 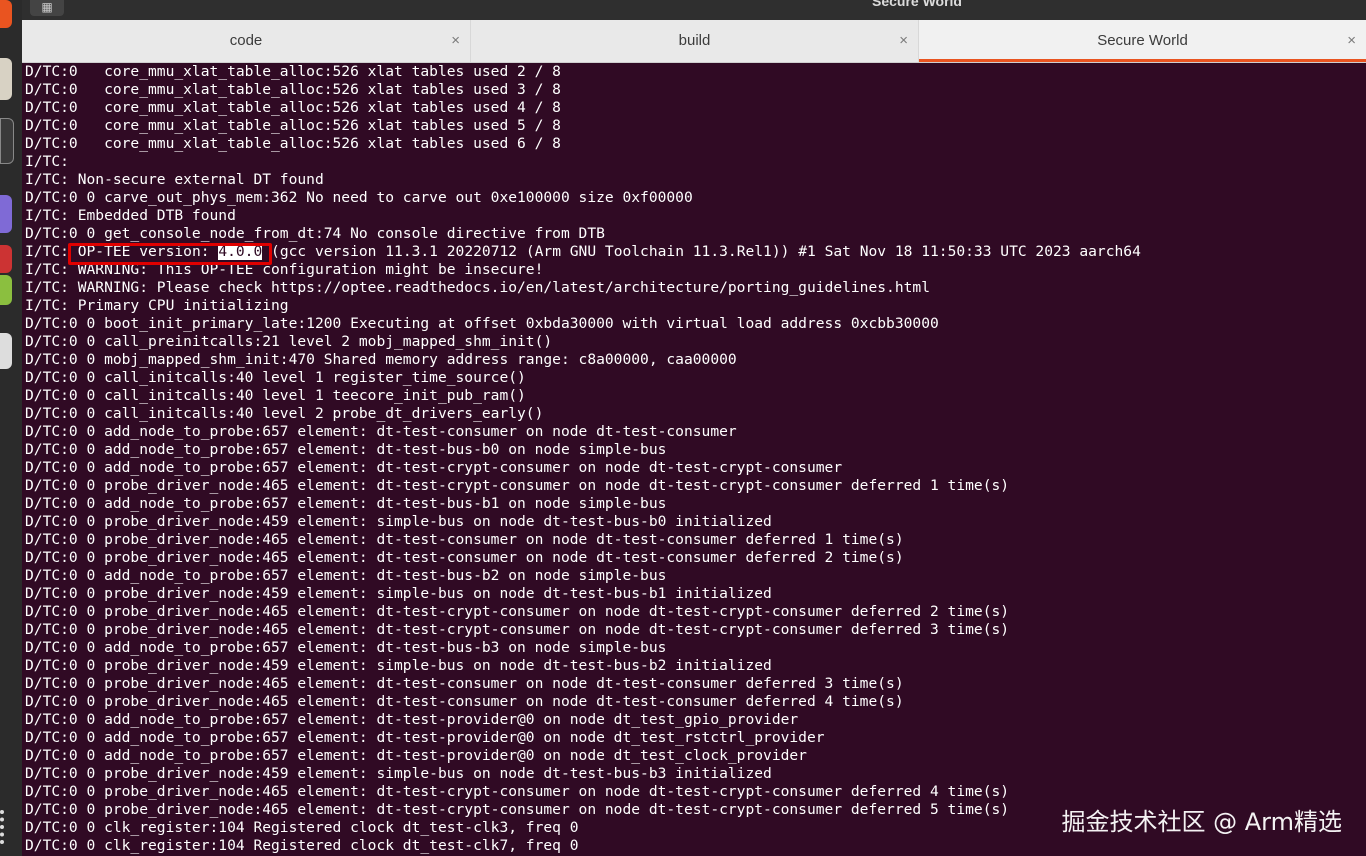 What do you see at coordinates (4, 827) in the screenshot?
I see `show-apps-icon` at bounding box center [4, 827].